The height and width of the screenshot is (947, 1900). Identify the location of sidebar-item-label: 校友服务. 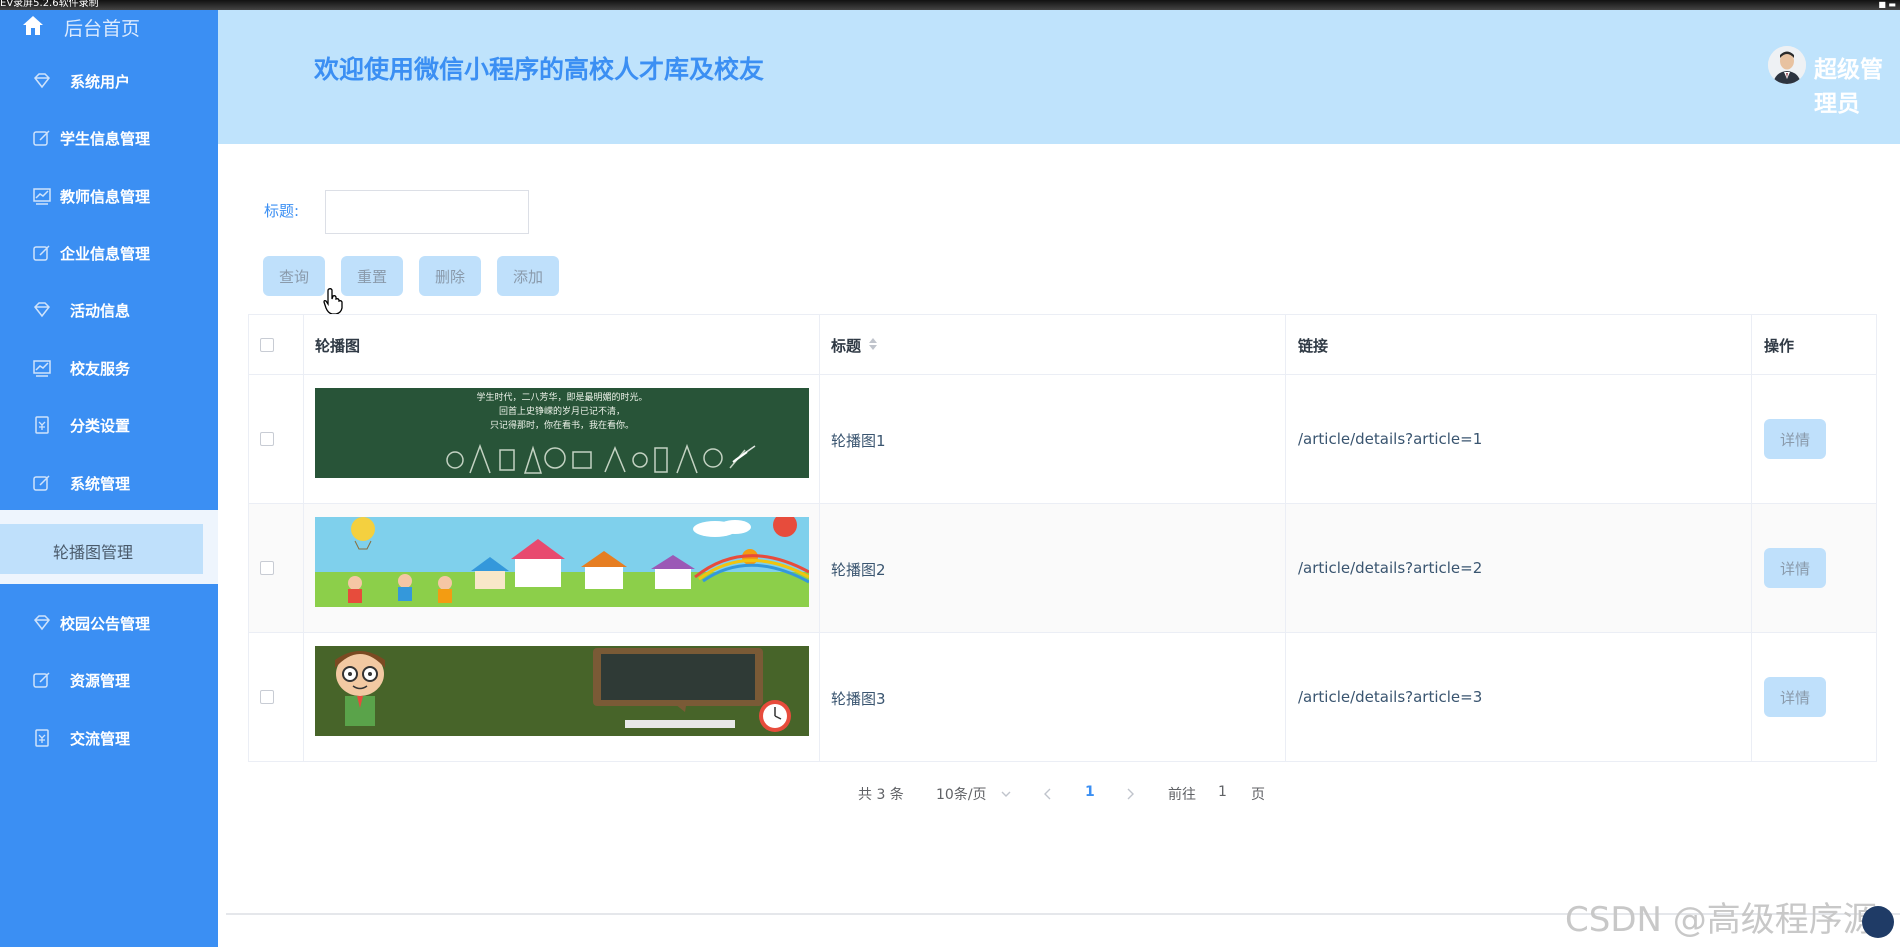
(100, 369).